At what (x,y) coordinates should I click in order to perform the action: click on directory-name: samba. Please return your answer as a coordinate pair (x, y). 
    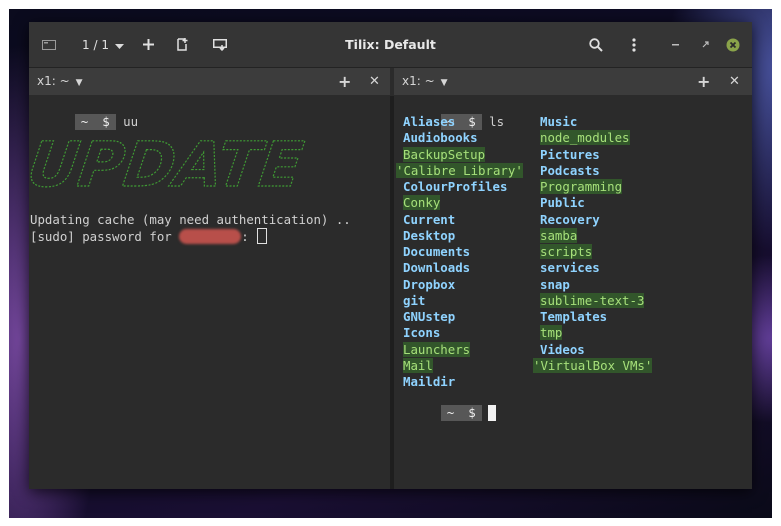
    Looking at the image, I should click on (559, 235).